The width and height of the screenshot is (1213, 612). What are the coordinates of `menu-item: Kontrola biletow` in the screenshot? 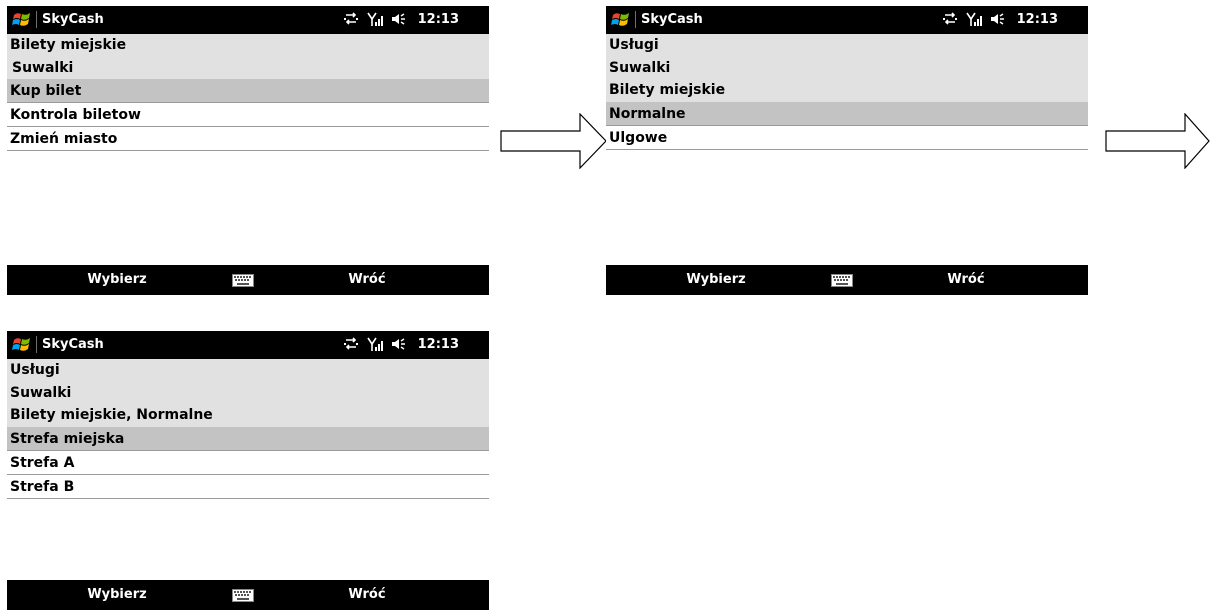 It's located at (248, 115).